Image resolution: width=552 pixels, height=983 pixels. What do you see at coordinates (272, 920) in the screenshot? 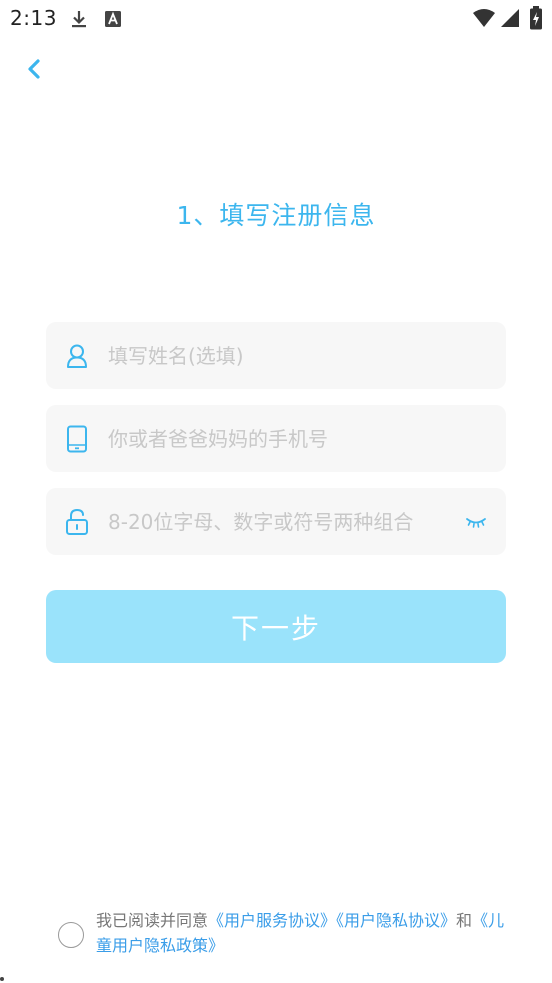
I see `user-service-agreement-link: 《用户服务协议》` at bounding box center [272, 920].